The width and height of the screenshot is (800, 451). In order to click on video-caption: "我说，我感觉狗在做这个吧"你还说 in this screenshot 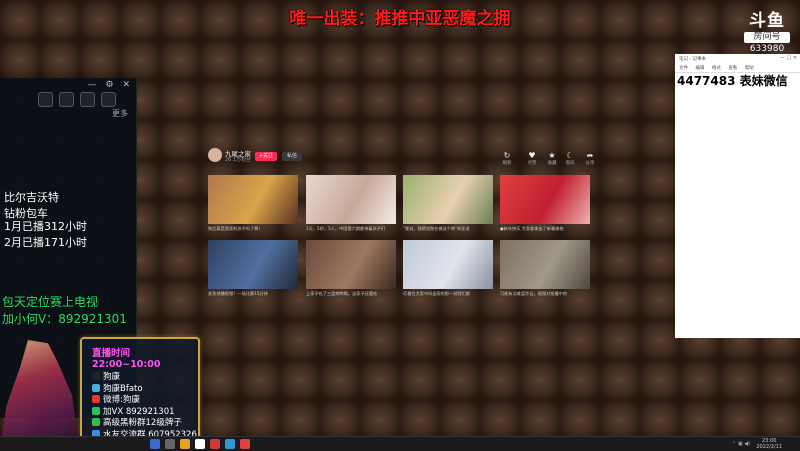, I will do `click(436, 228)`.